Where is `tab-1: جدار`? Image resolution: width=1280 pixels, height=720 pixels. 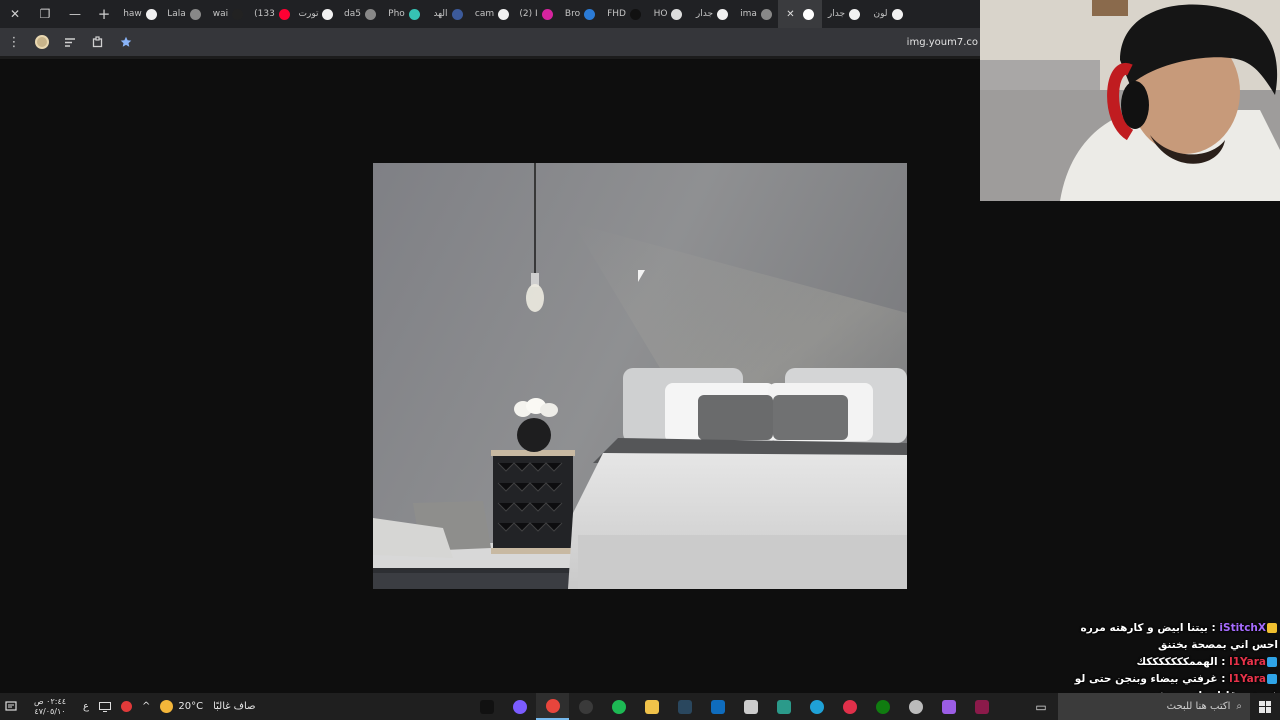 tab-1: جدار is located at coordinates (844, 14).